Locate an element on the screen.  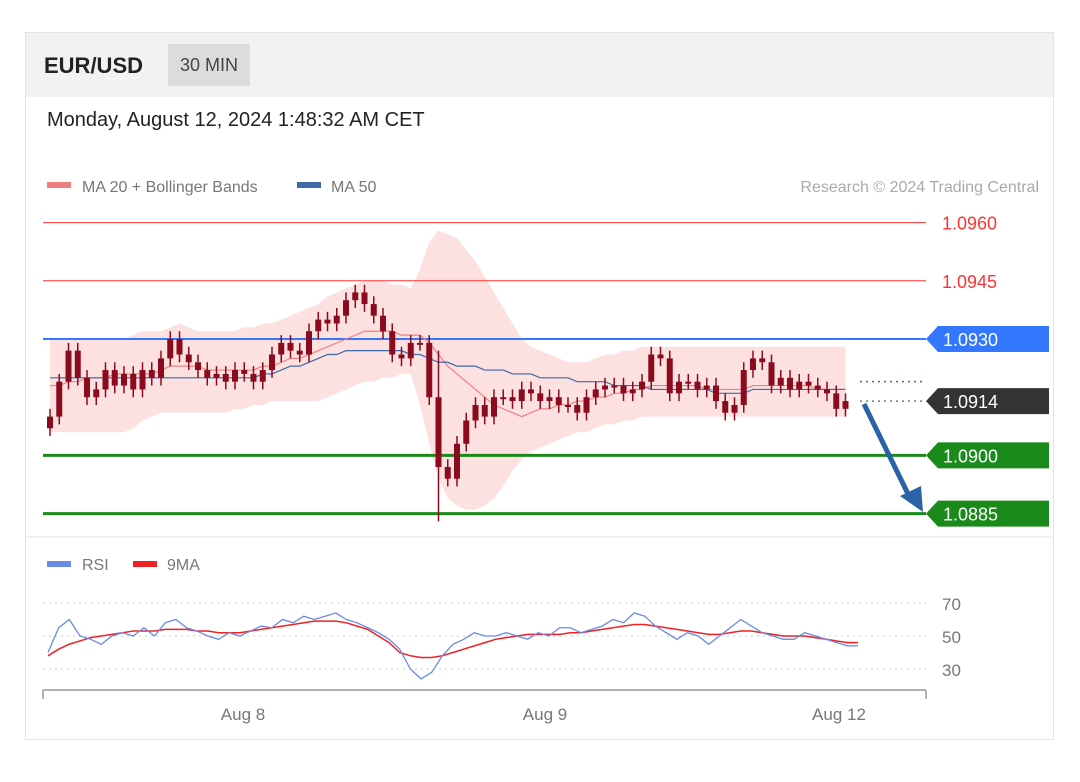
x-tick-label: Aug 12 is located at coordinates (839, 714).